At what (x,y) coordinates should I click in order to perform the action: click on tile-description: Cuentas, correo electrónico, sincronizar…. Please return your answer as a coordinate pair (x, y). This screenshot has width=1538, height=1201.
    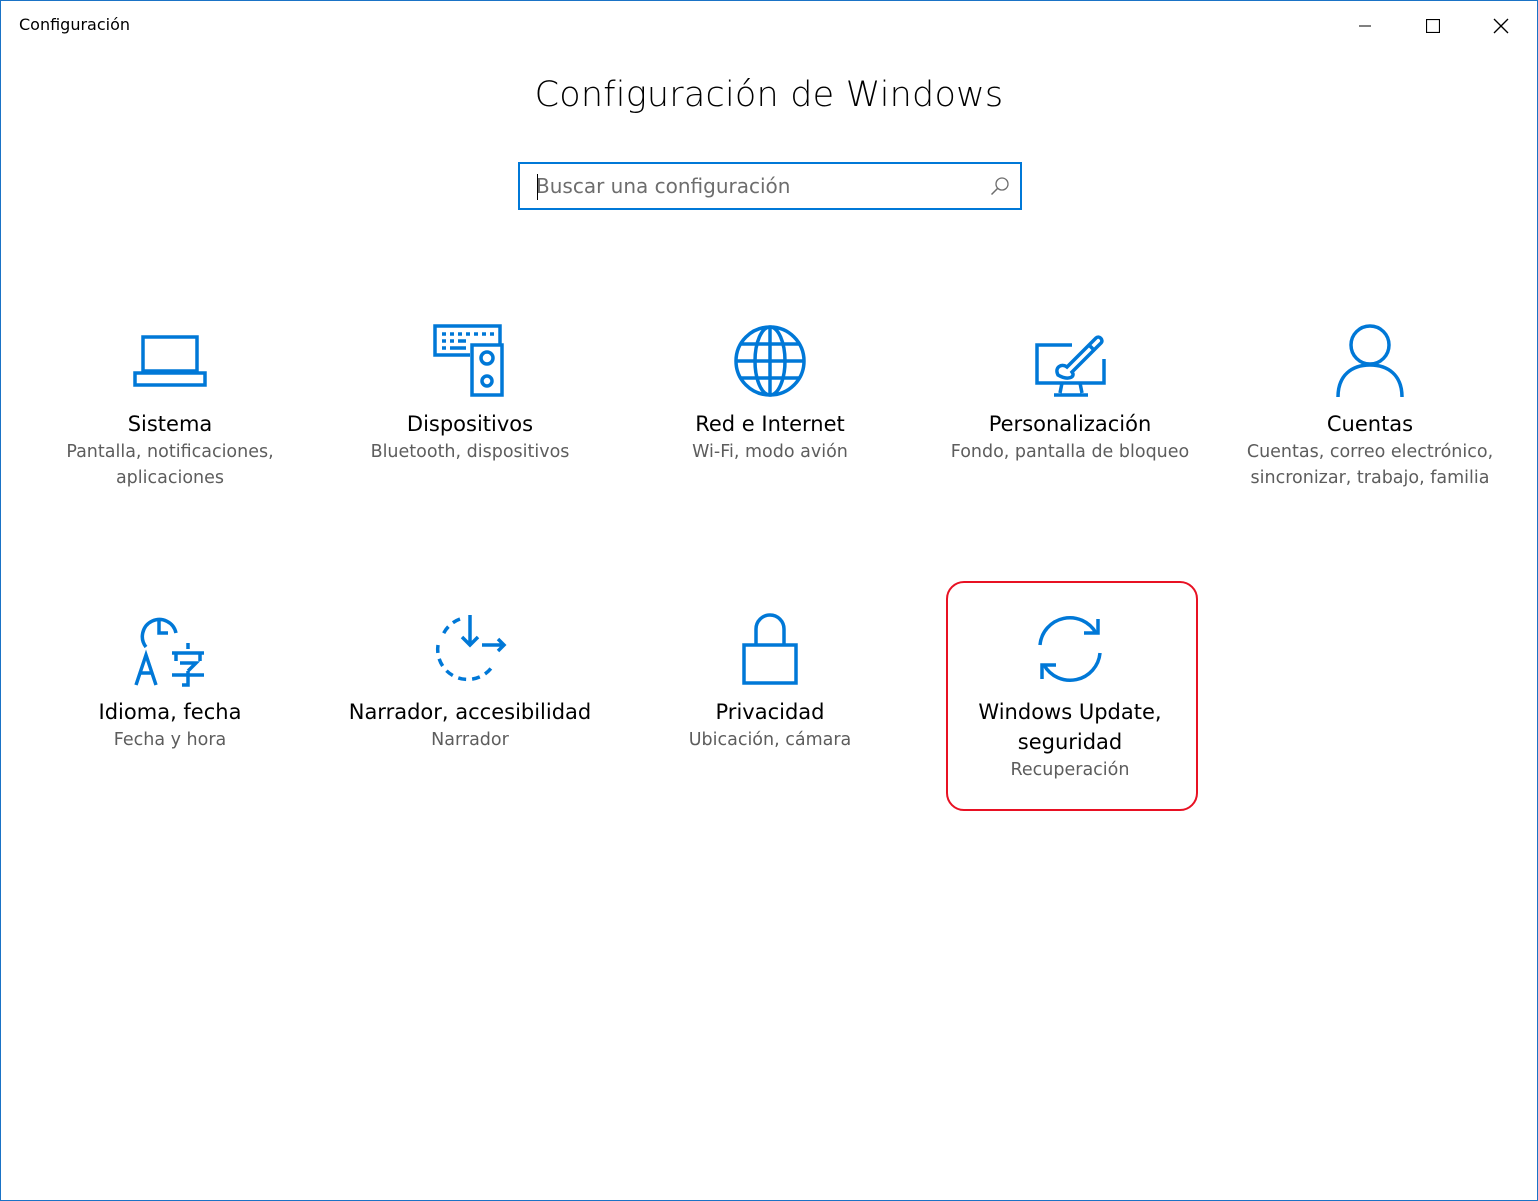
    Looking at the image, I should click on (1370, 465).